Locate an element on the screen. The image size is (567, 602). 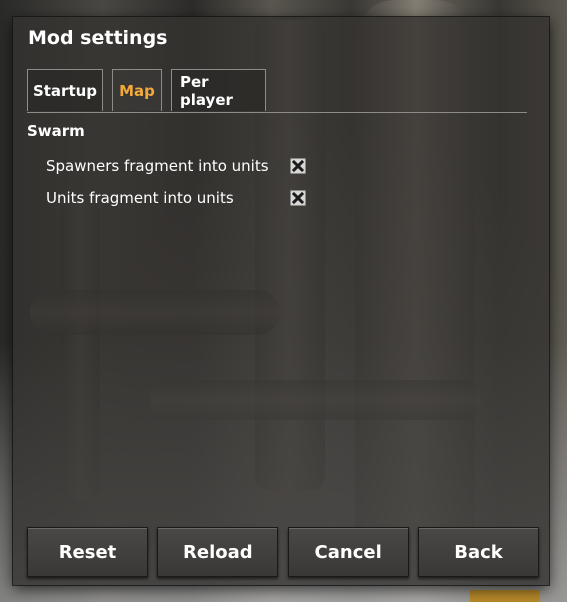
dialog-title: Mod settings is located at coordinates (98, 38).